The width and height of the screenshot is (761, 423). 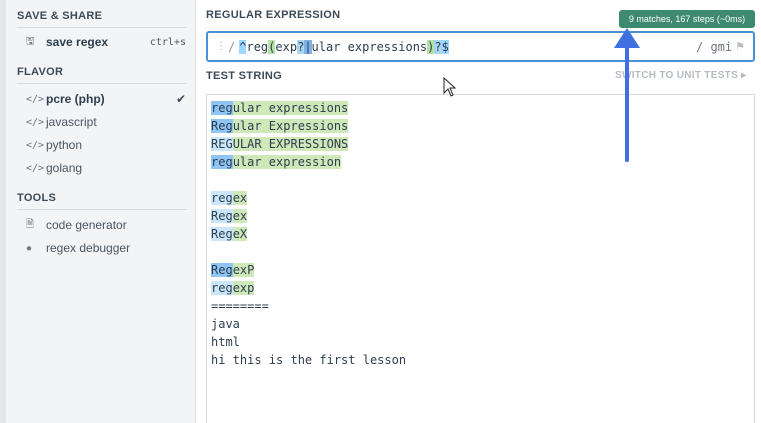 What do you see at coordinates (60, 16) in the screenshot?
I see `save-share-heading: SAVE & SHARE` at bounding box center [60, 16].